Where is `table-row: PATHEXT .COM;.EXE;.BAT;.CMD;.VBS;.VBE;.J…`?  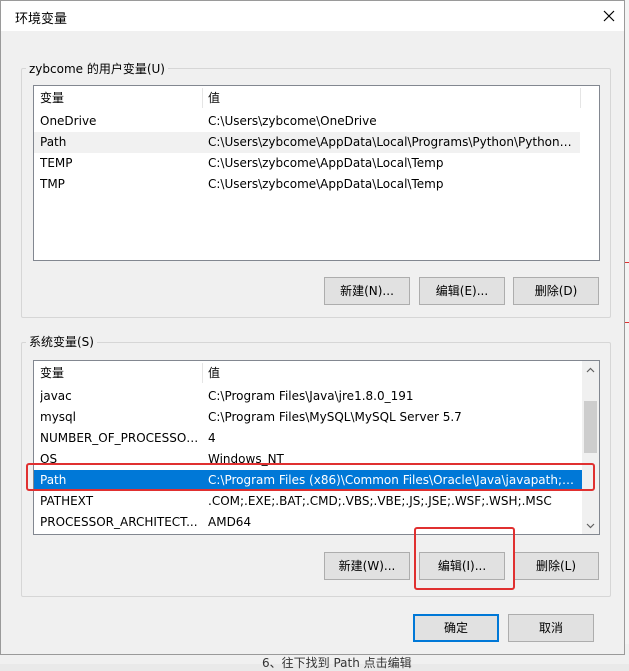 table-row: PATHEXT .COM;.EXE;.BAT;.CMD;.VBS;.VBE;.J… is located at coordinates (308, 501).